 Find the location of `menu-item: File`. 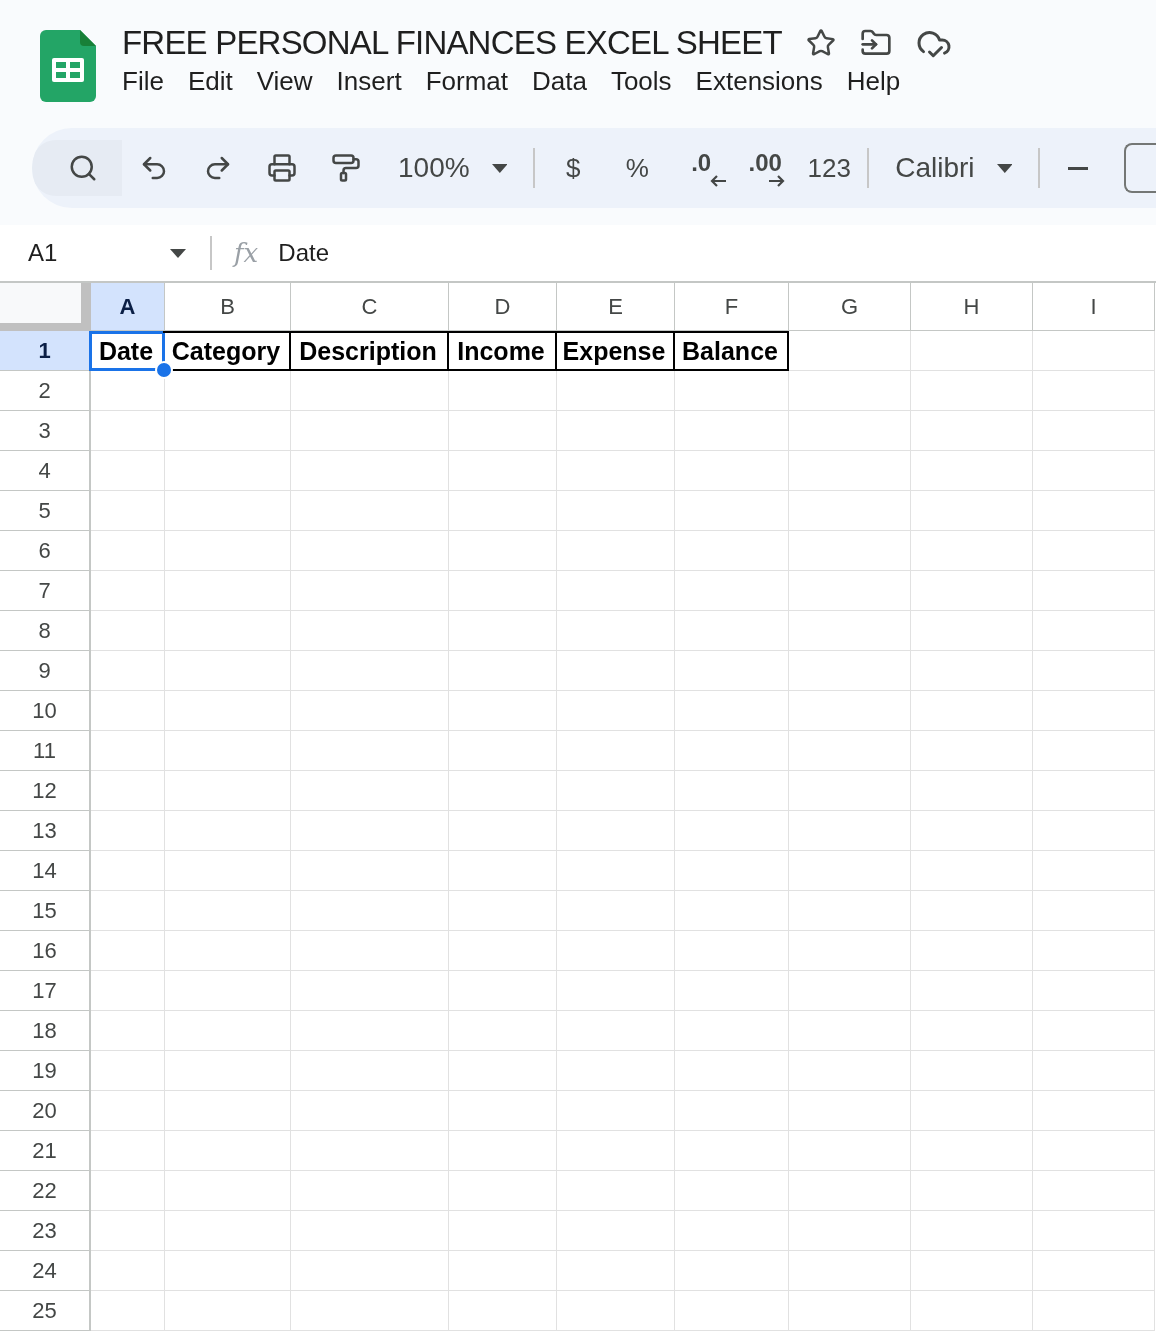

menu-item: File is located at coordinates (147, 79).